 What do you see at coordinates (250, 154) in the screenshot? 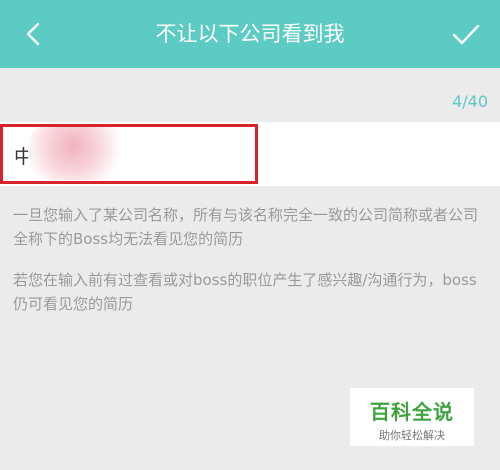
I see `company-name-input: 中` at bounding box center [250, 154].